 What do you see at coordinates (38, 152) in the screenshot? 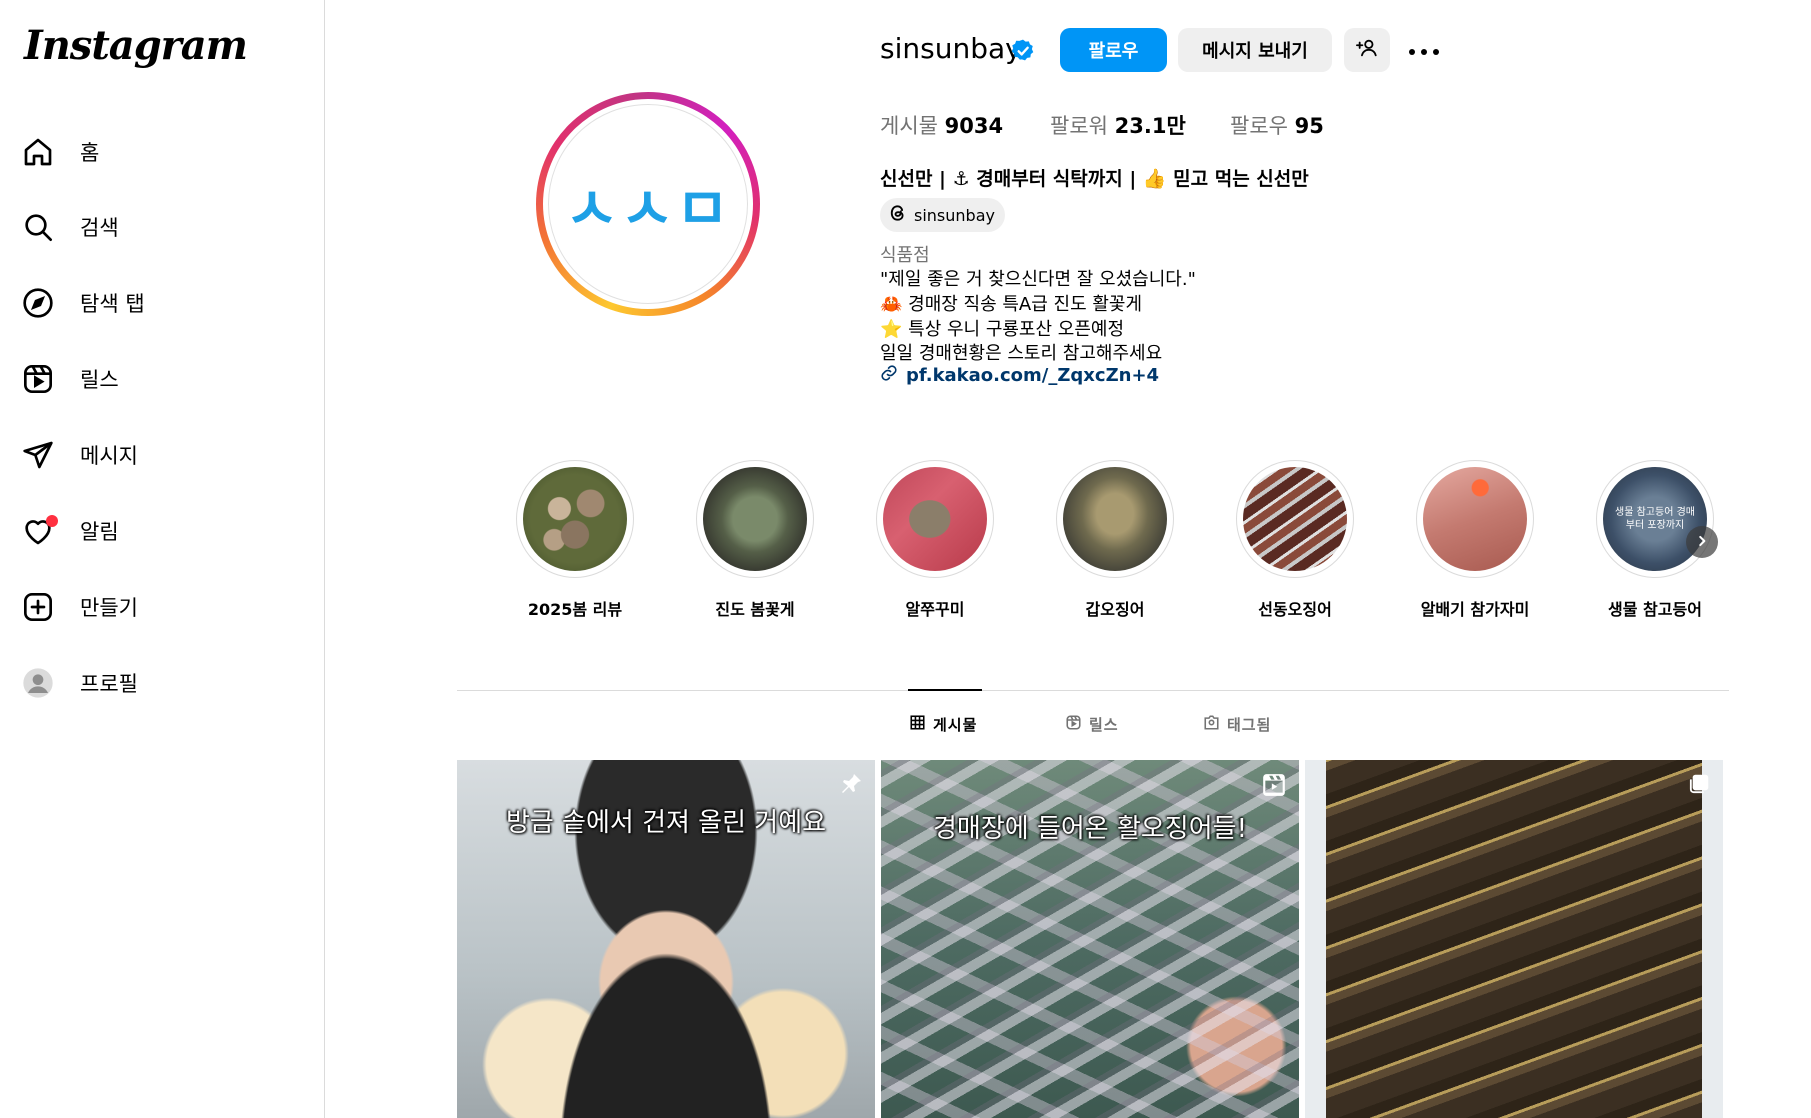
I see `home-icon` at bounding box center [38, 152].